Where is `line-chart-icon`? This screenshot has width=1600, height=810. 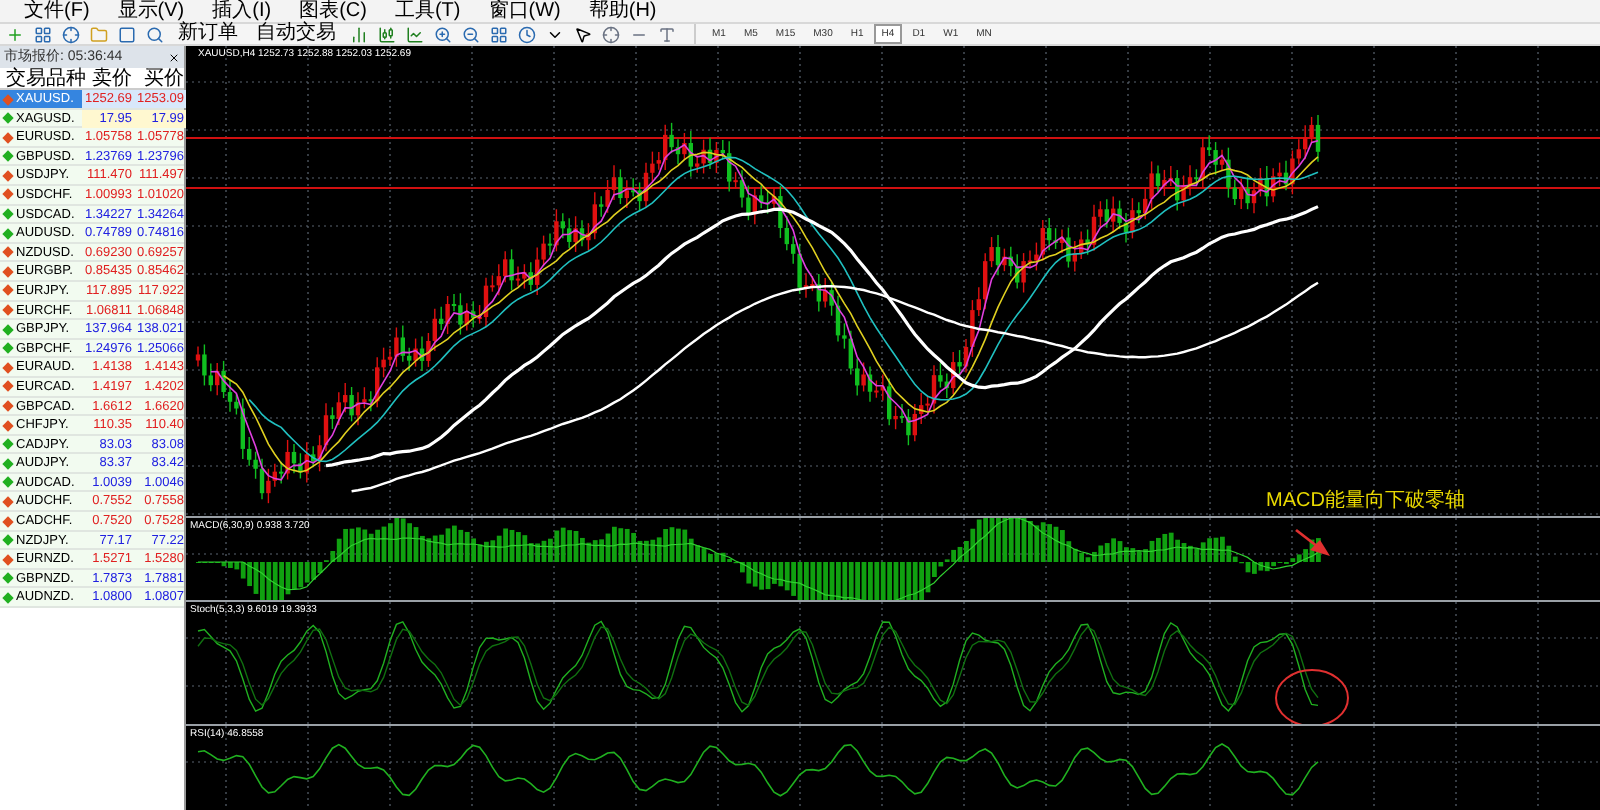 line-chart-icon is located at coordinates (415, 34).